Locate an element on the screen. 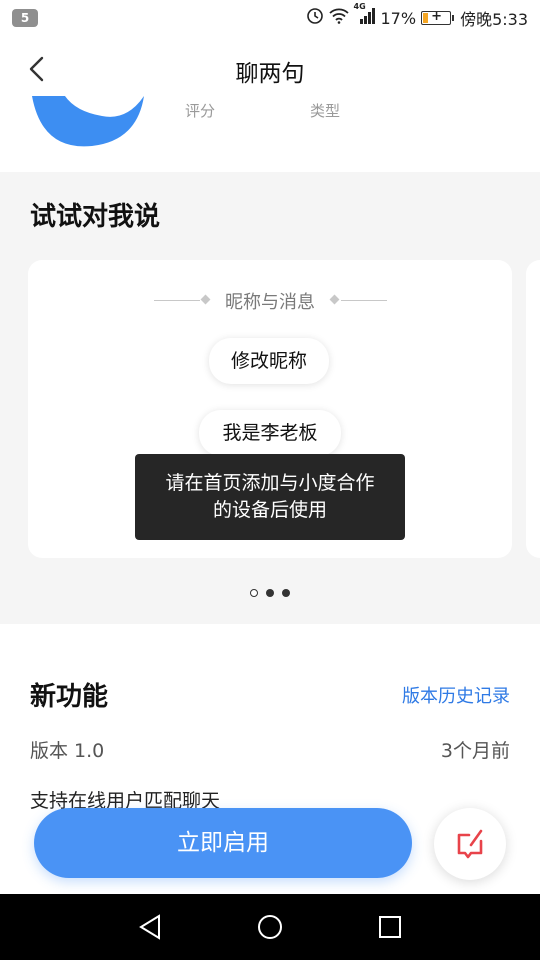 The height and width of the screenshot is (960, 540). toast-line: 请在首页添加与小度合作 is located at coordinates (270, 483).